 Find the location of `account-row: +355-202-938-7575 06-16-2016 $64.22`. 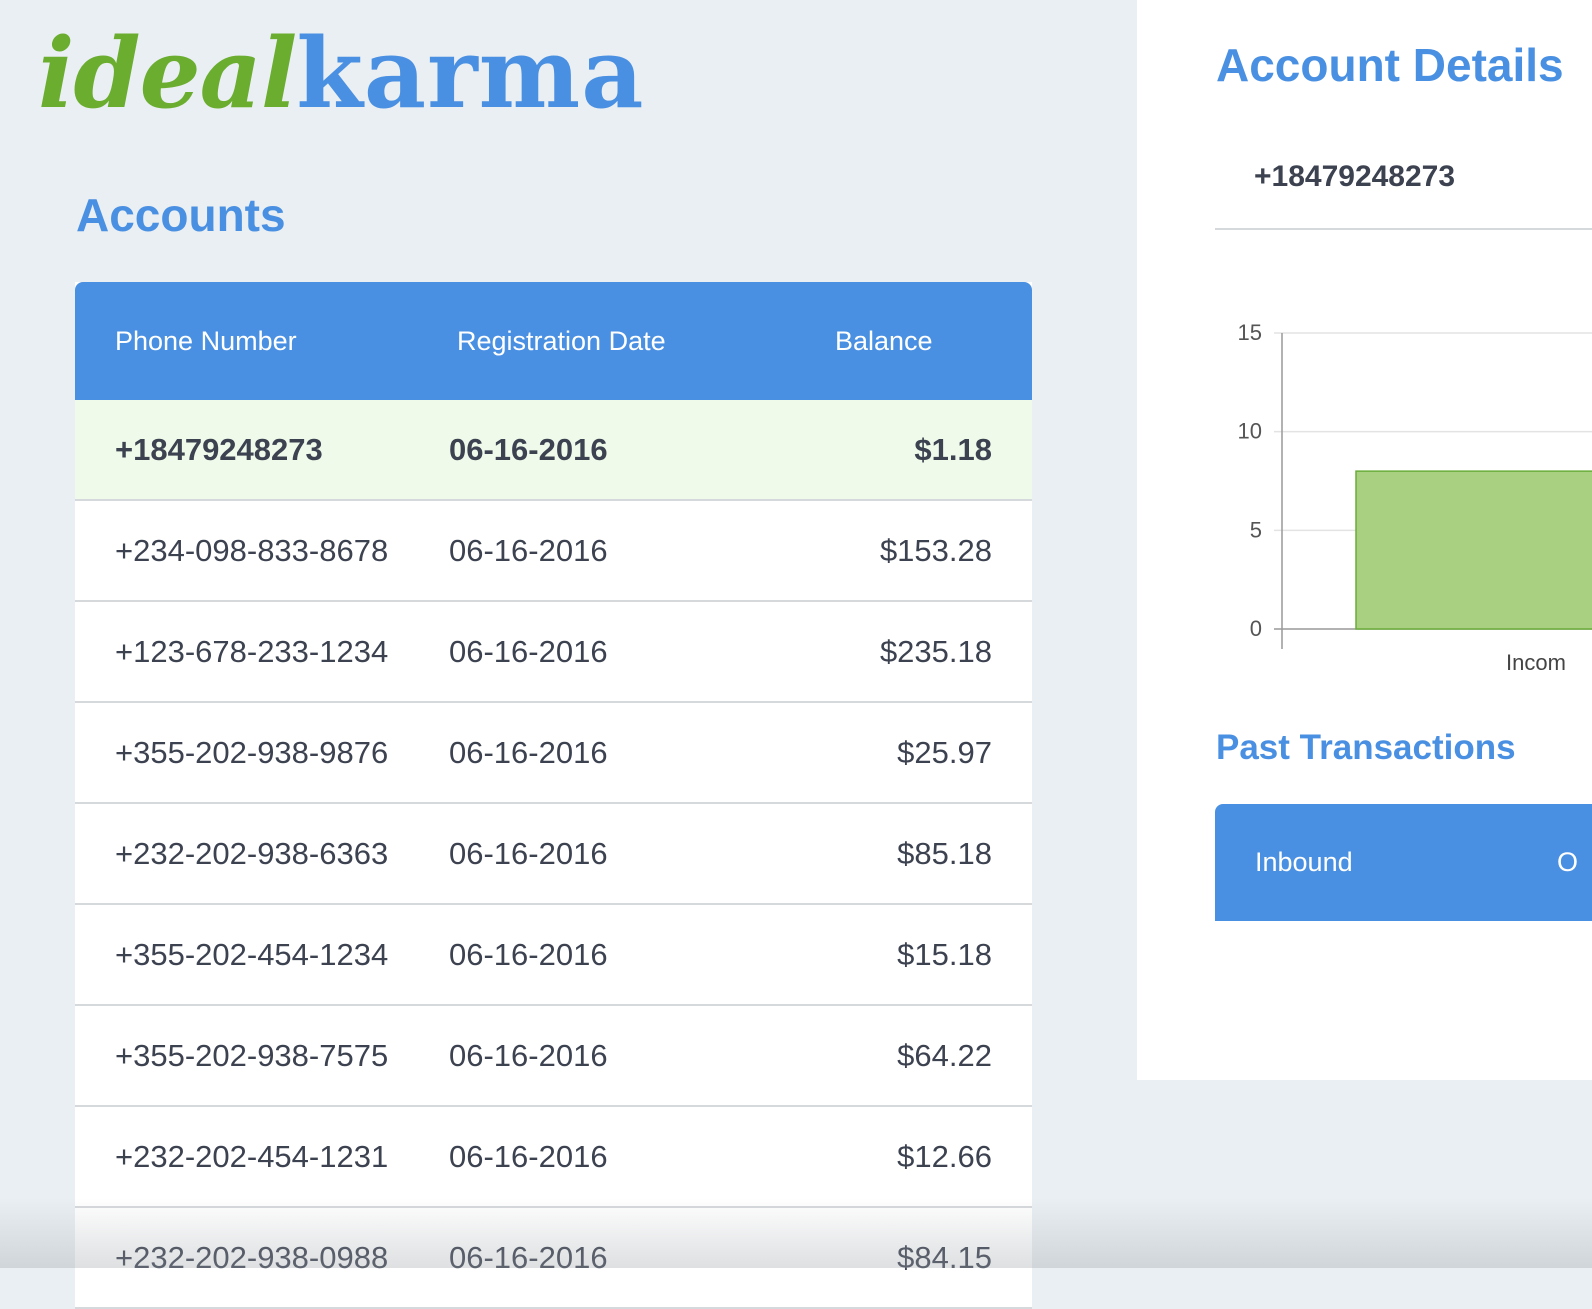

account-row: +355-202-938-7575 06-16-2016 $64.22 is located at coordinates (553, 1056).